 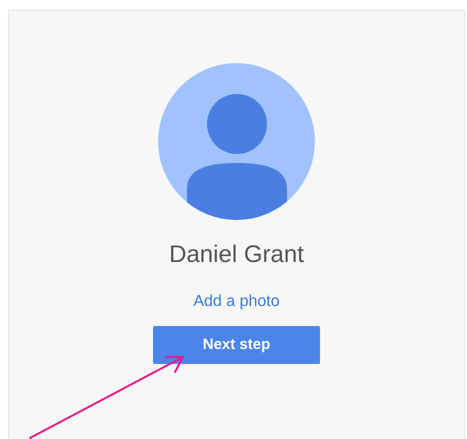 I want to click on avatar-icon, so click(x=236, y=141).